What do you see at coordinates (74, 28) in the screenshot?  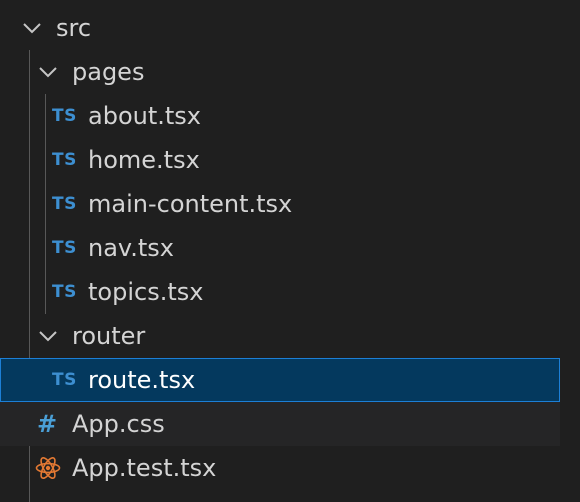 I see `folder-label: src` at bounding box center [74, 28].